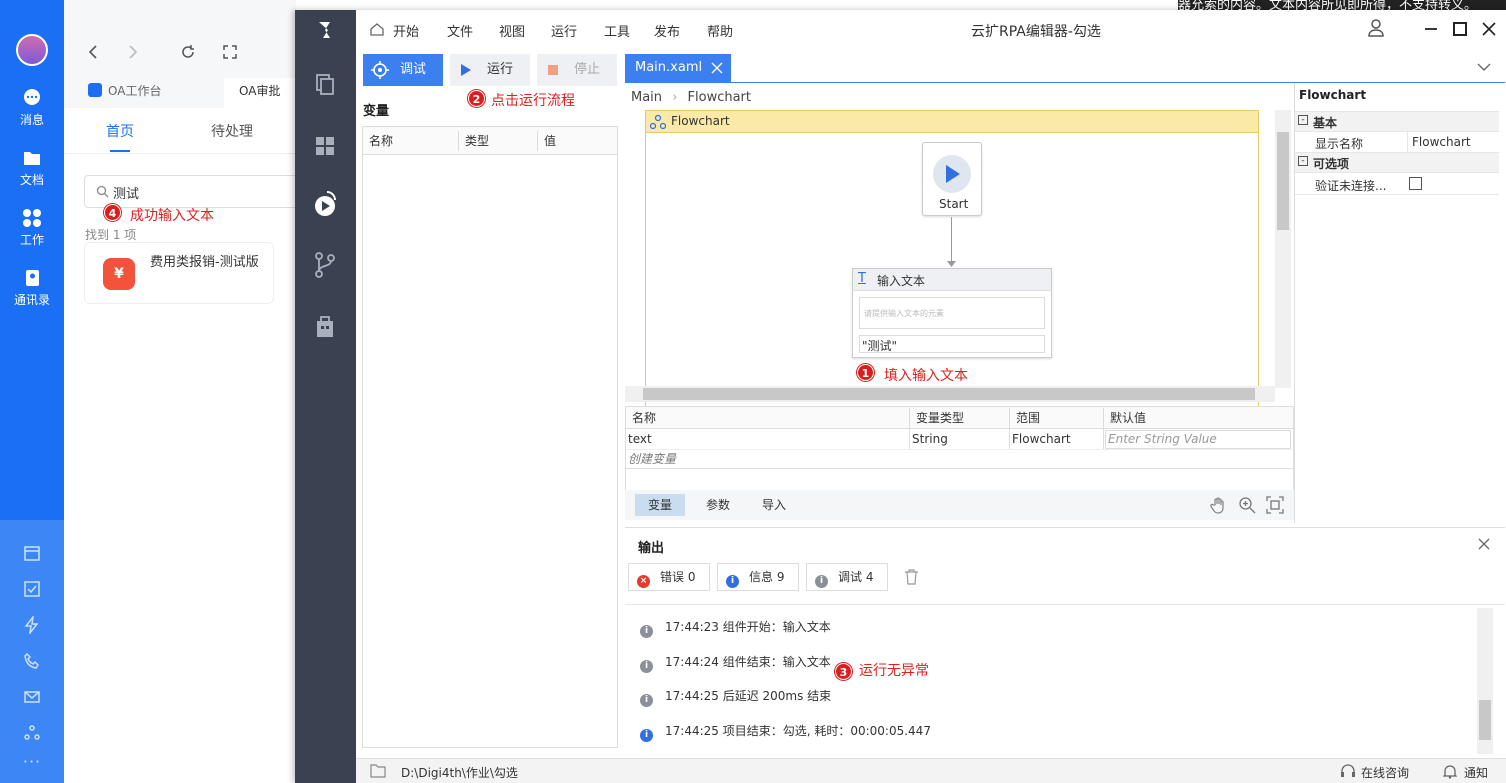 Image resolution: width=1506 pixels, height=783 pixels. I want to click on grid-col-name: 名称, so click(768, 418).